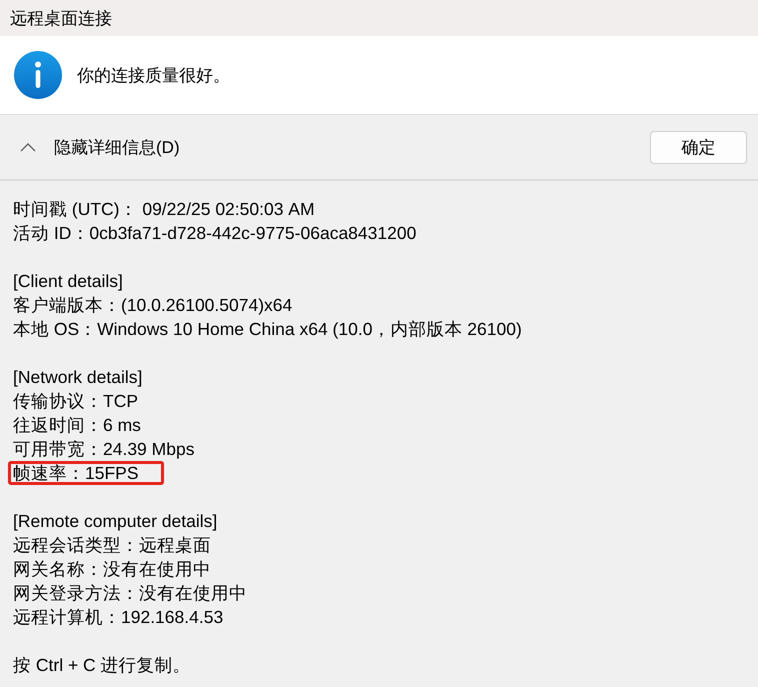  Describe the element at coordinates (215, 233) in the screenshot. I see `detail-line: 活动 ID：0cb3fa71-d728-442c-9775-06aca8431200` at that location.